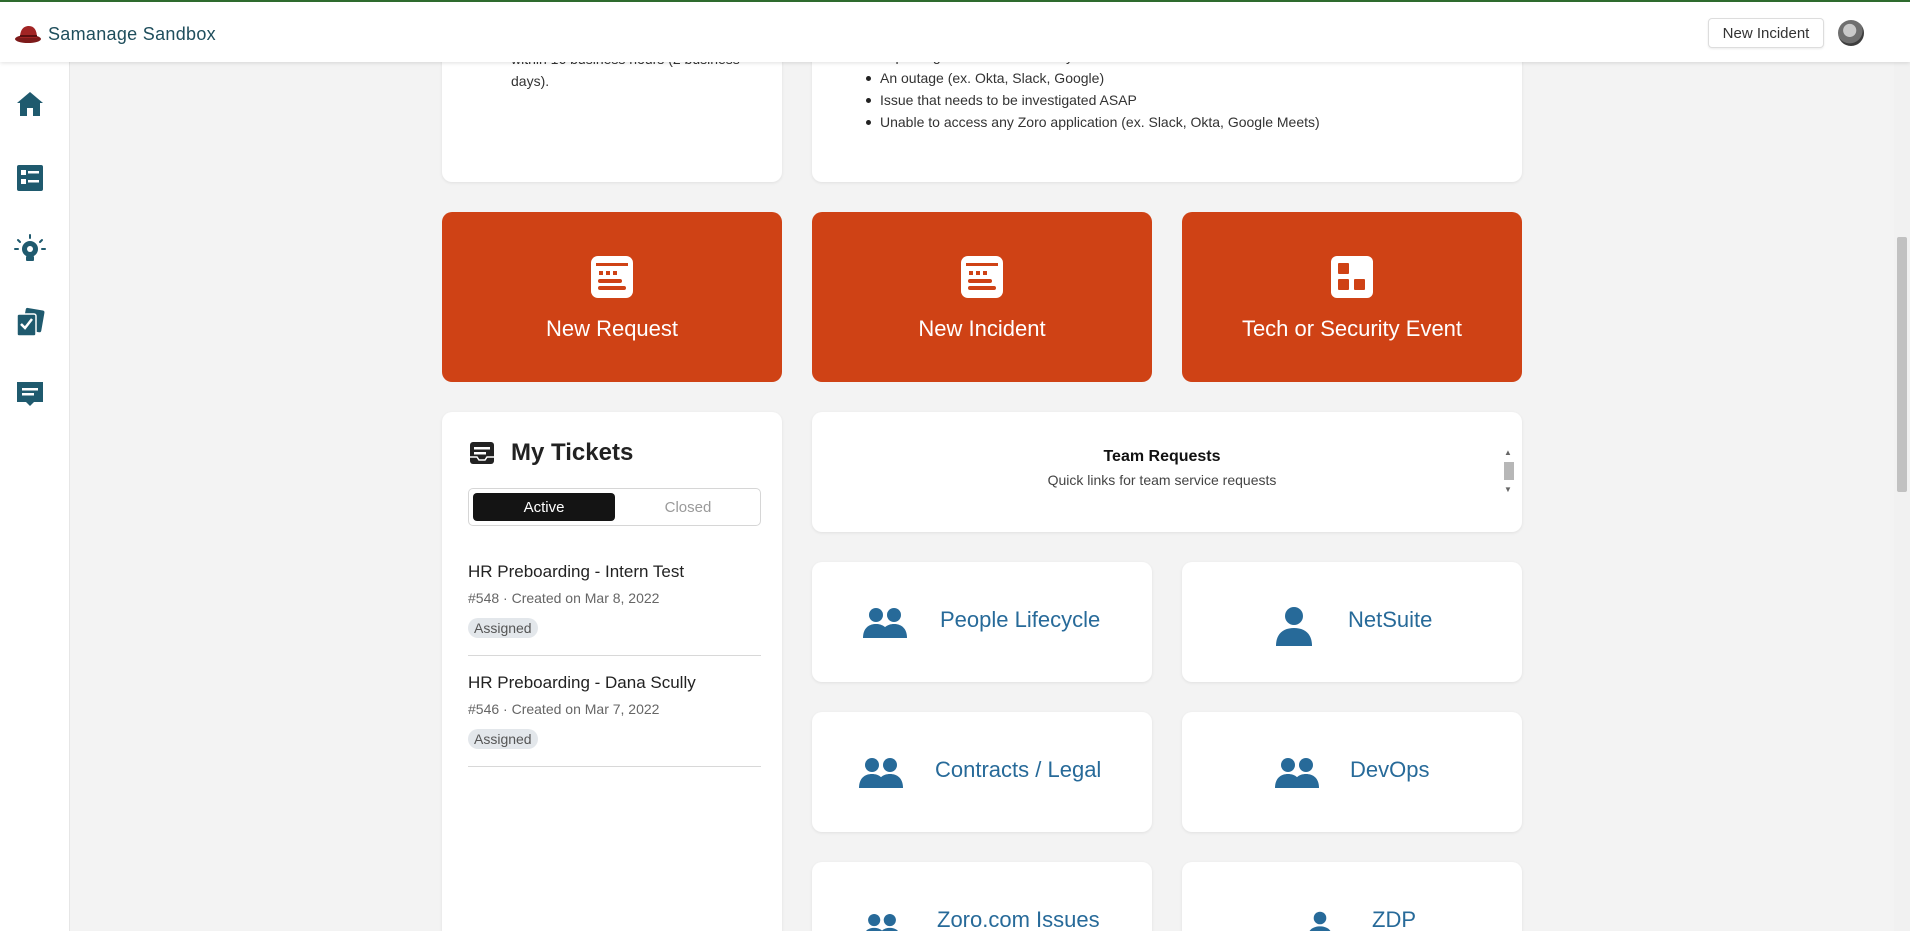 The height and width of the screenshot is (931, 1910). Describe the element at coordinates (1394, 919) in the screenshot. I see `team-link-label: ZDP` at that location.